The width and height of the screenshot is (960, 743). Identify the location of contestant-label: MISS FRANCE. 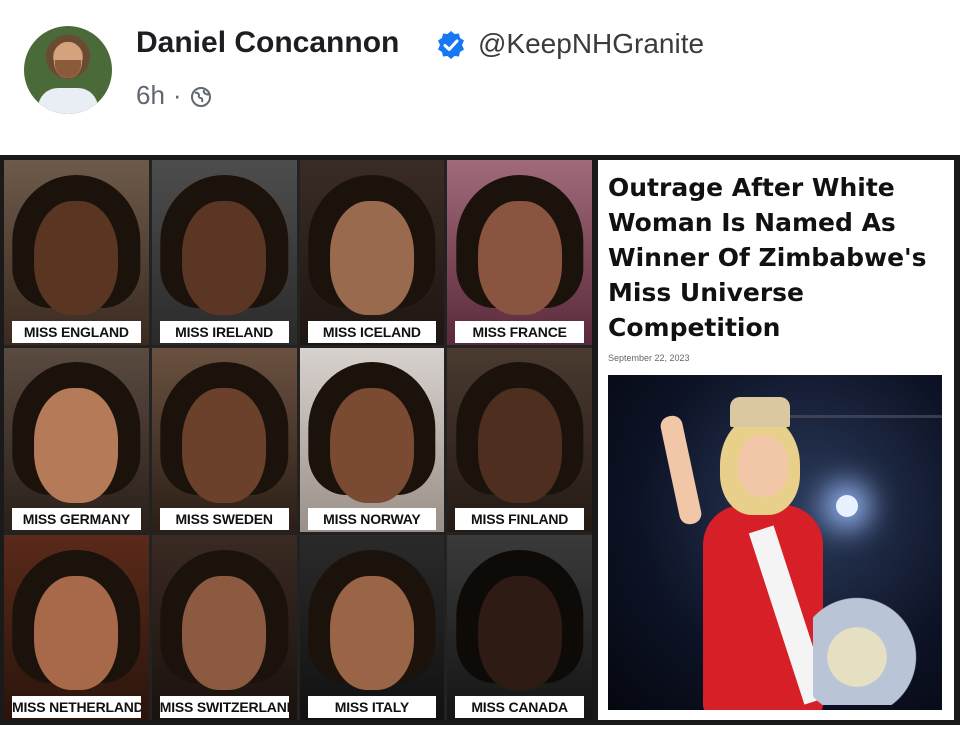
(519, 331).